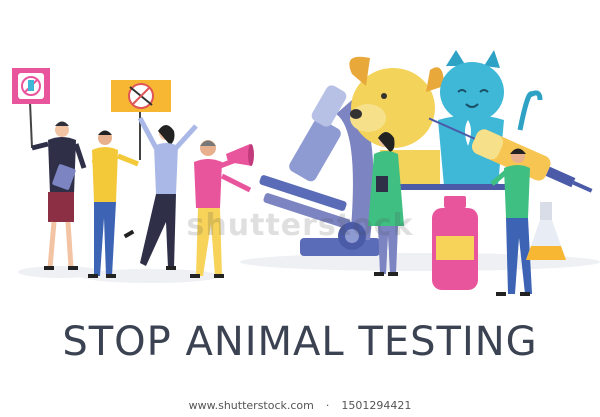  What do you see at coordinates (376, 405) in the screenshot?
I see `footer-image-id: 1501294421` at bounding box center [376, 405].